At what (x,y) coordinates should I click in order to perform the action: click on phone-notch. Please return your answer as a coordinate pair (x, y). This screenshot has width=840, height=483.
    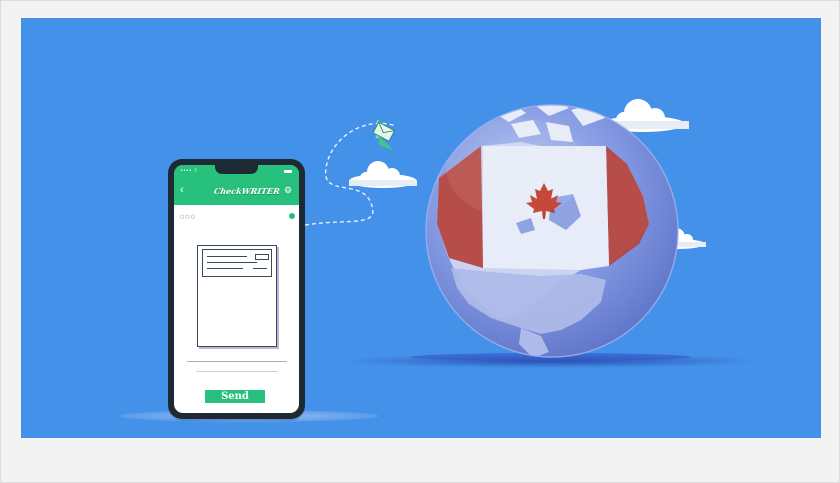
    Looking at the image, I should click on (236, 169).